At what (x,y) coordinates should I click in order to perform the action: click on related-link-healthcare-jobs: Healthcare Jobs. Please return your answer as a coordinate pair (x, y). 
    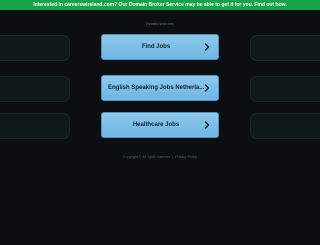
    Looking at the image, I should click on (160, 125).